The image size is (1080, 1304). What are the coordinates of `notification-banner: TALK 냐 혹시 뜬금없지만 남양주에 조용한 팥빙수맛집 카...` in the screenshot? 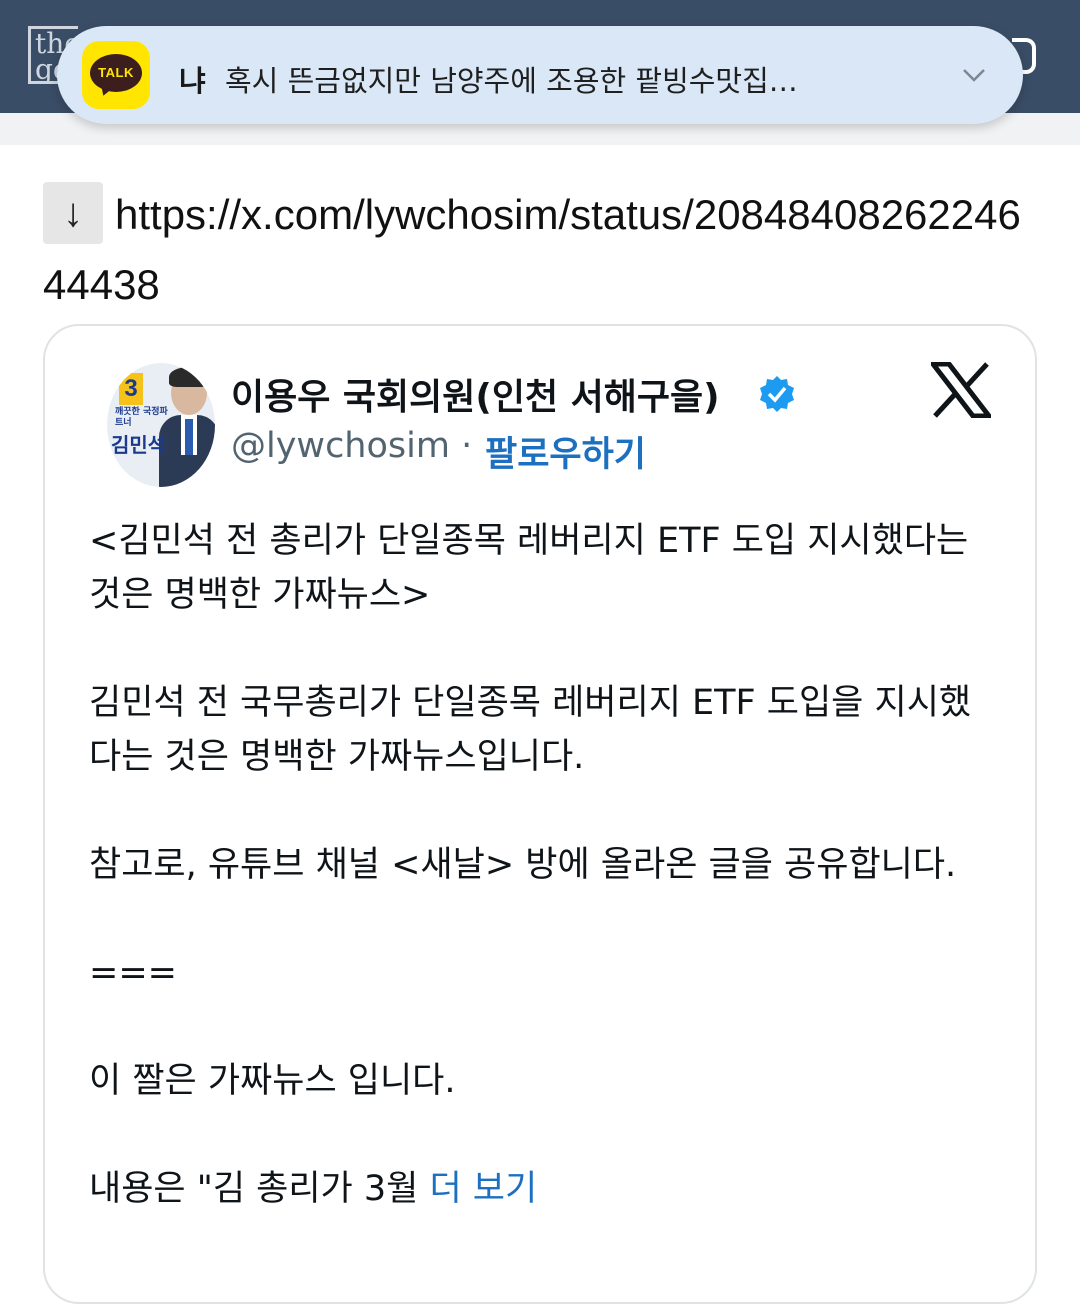 It's located at (540, 75).